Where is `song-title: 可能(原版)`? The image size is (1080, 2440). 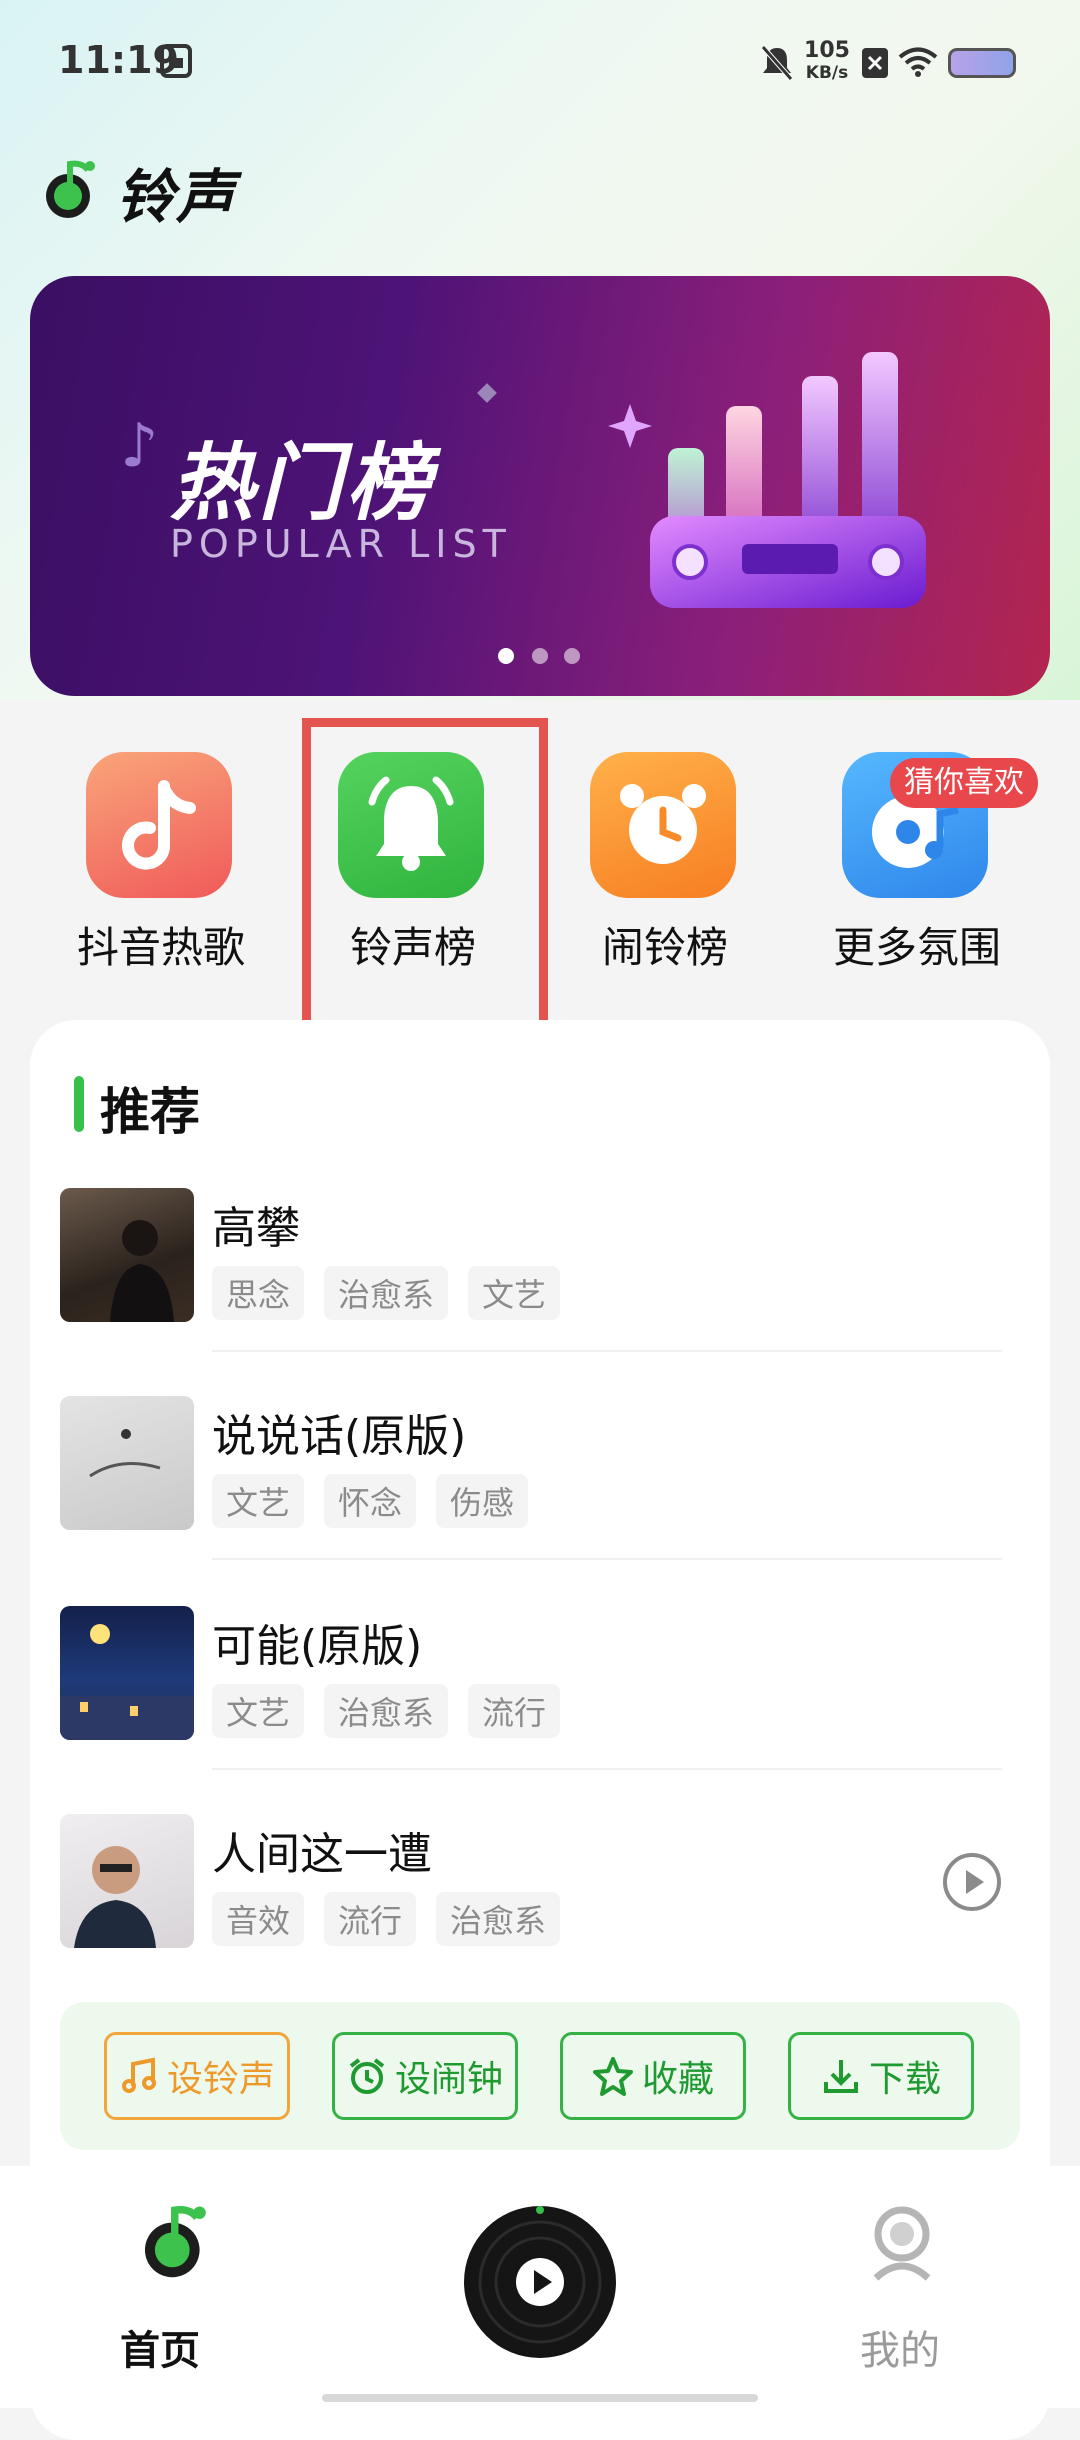 song-title: 可能(原版) is located at coordinates (317, 1646).